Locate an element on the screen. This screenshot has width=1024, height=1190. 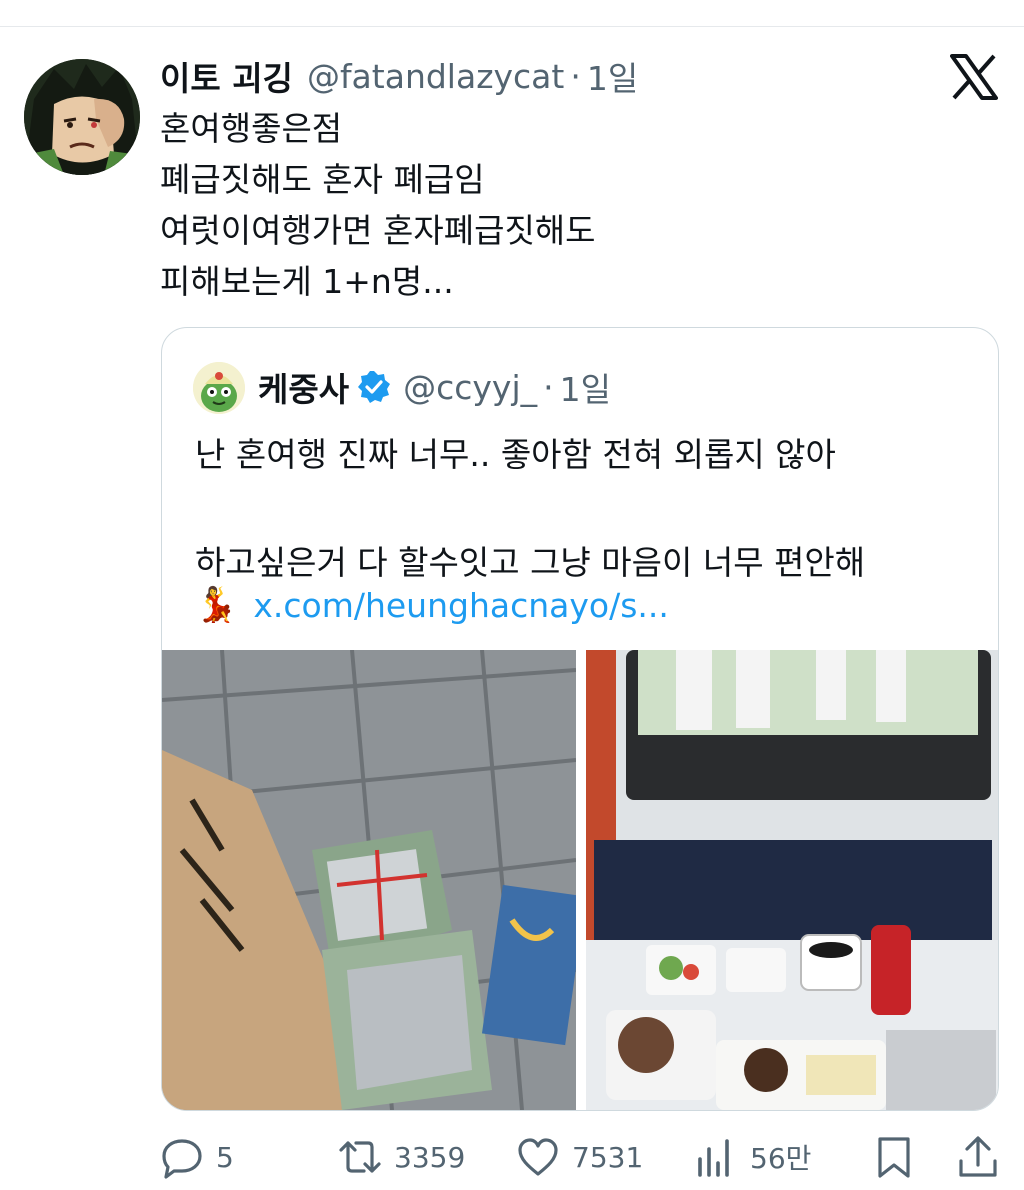
tweet-line: 폐급짓해도 혼자 폐급임 is located at coordinates (322, 179).